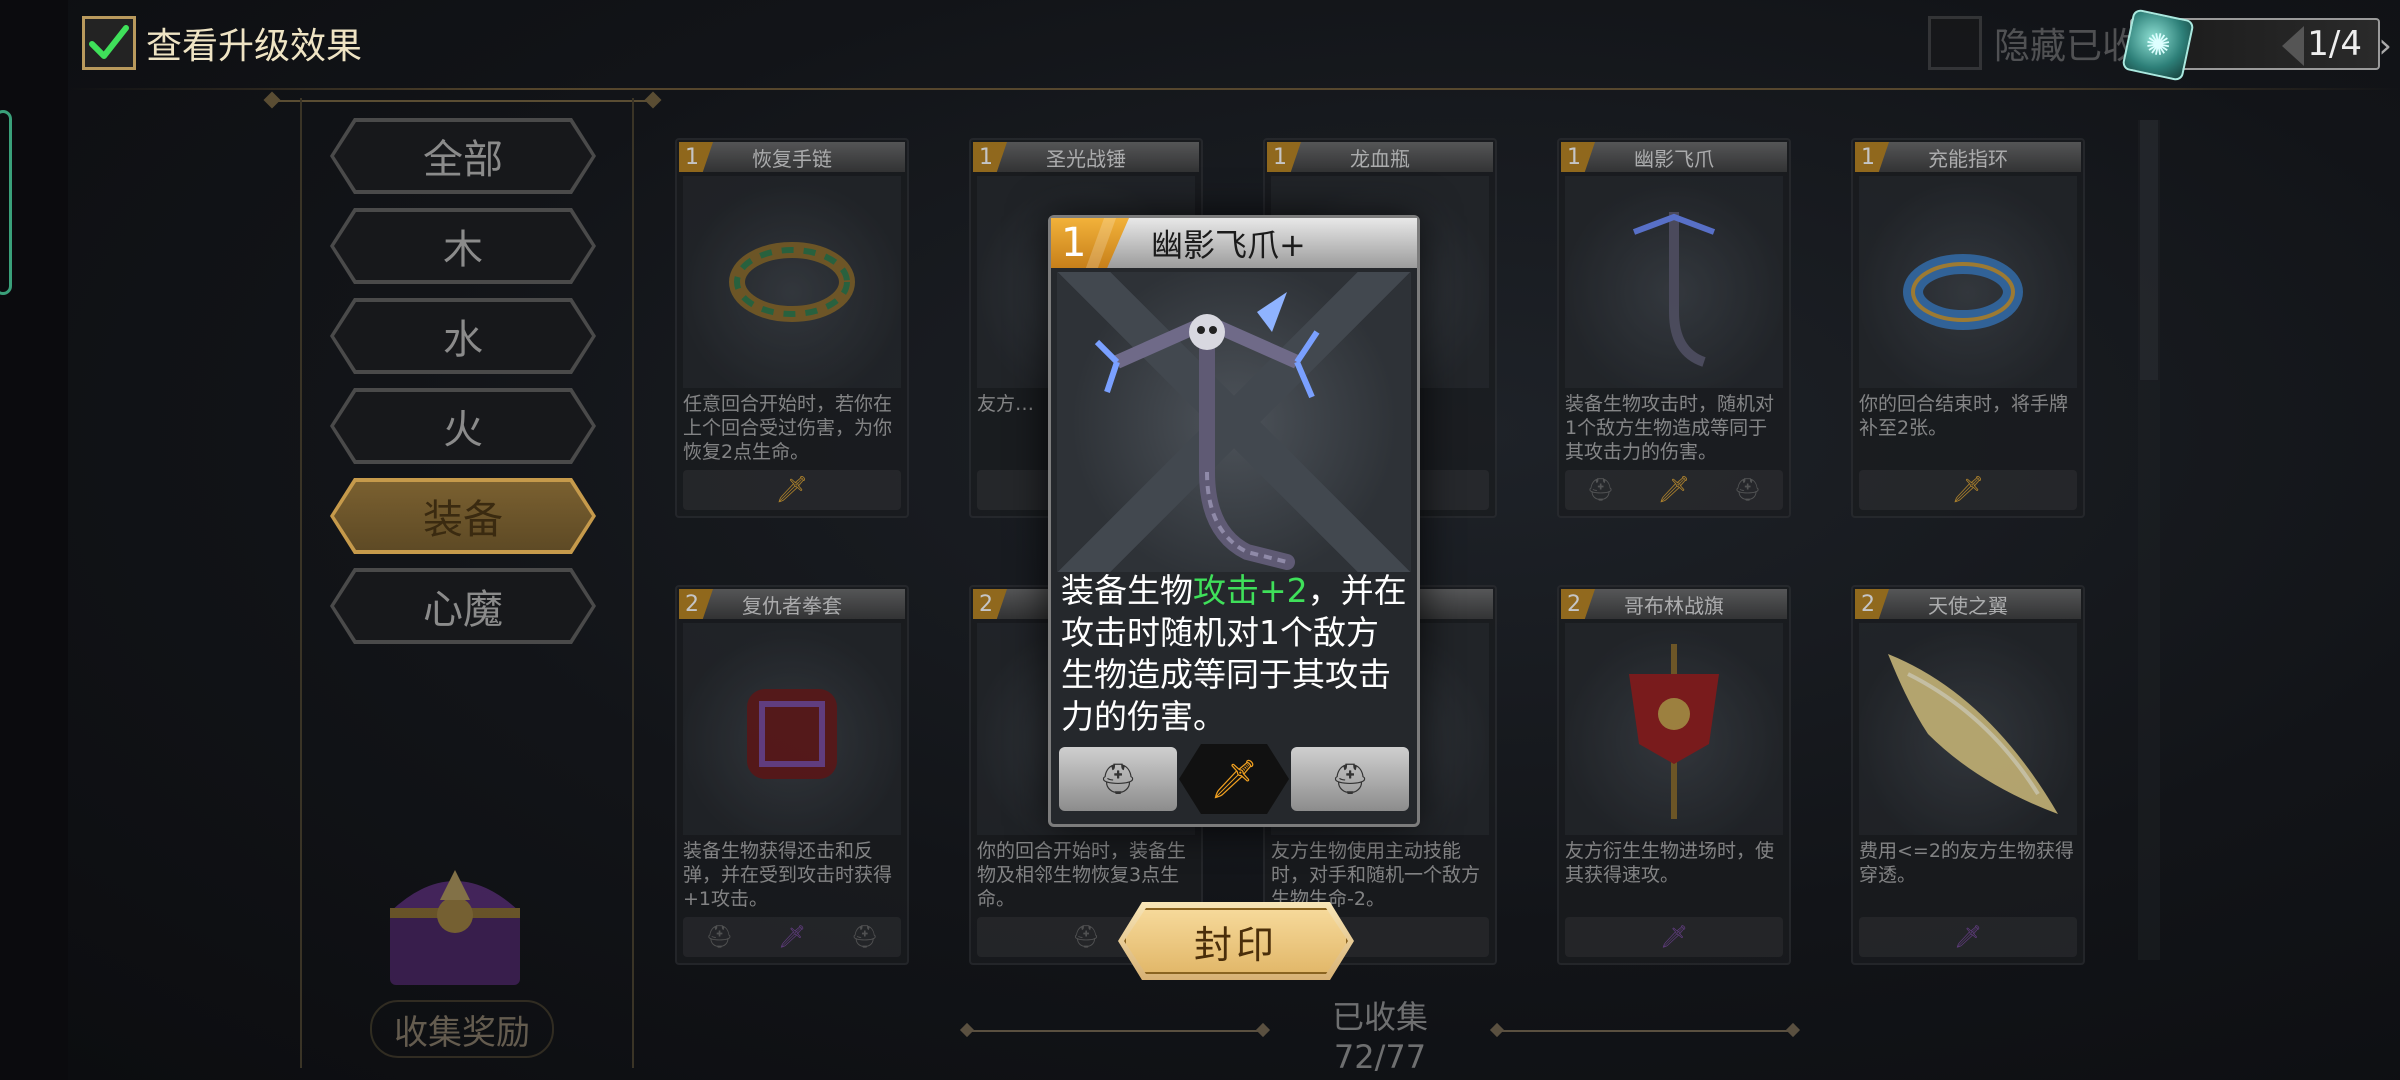 This screenshot has width=2400, height=1080. I want to click on card-name: 恢复手链, so click(792, 157).